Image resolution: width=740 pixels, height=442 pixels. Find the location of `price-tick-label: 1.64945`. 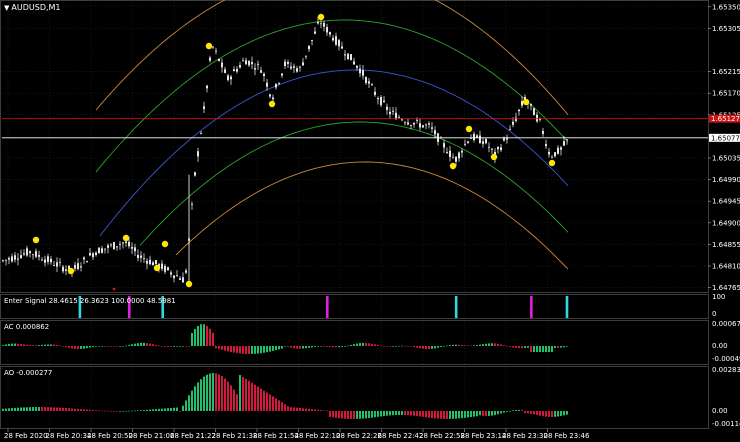

price-tick-label: 1.64945 is located at coordinates (726, 202).